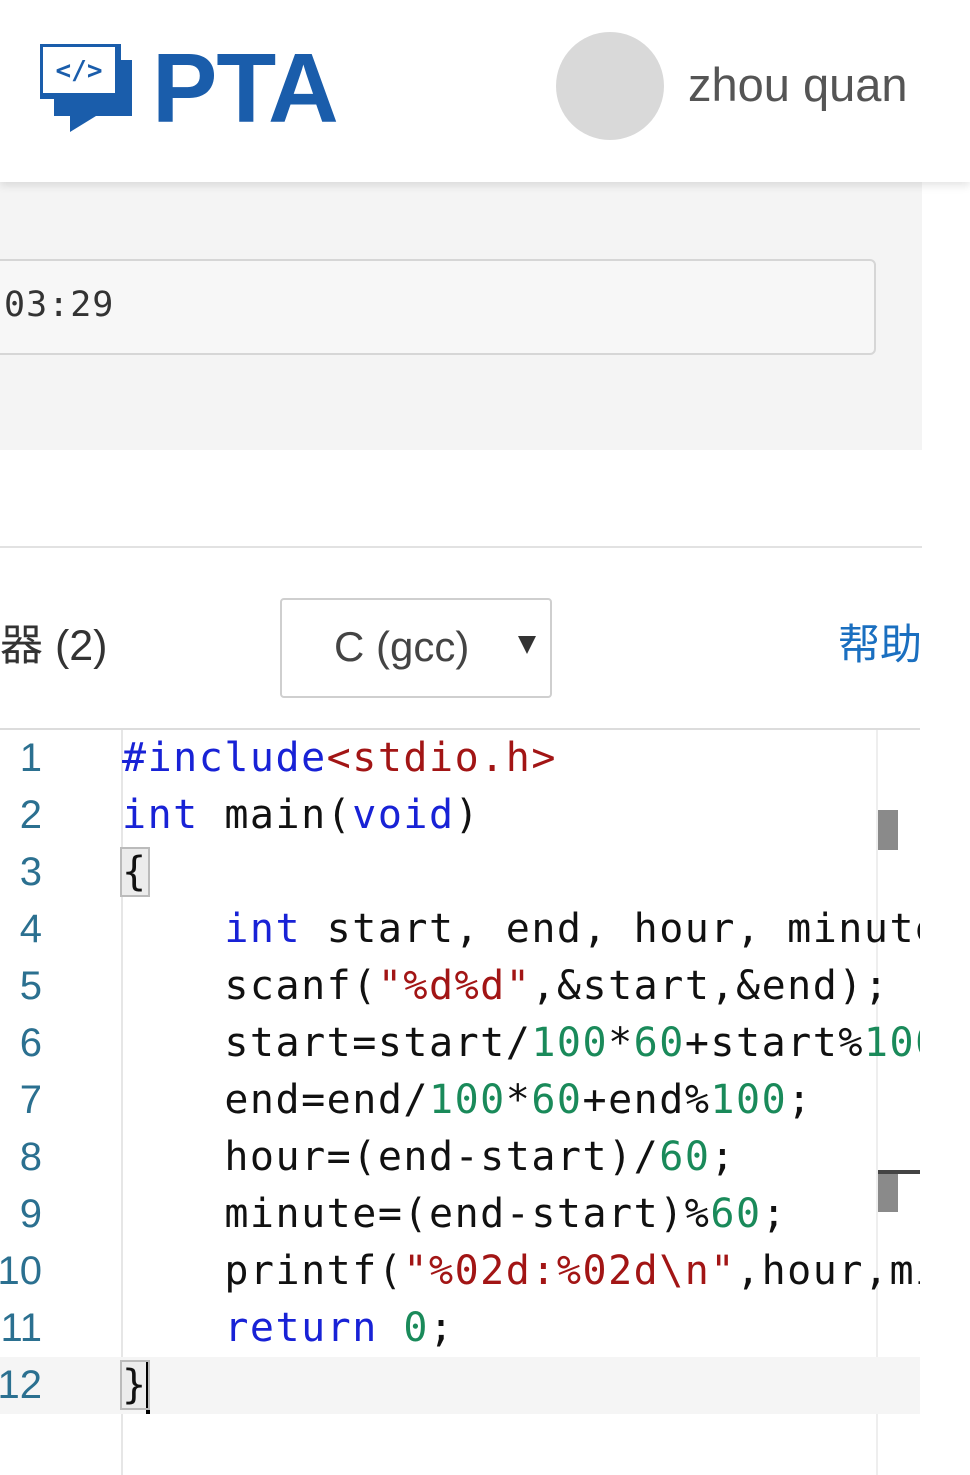  I want to click on code-token: #include, so click(224, 758).